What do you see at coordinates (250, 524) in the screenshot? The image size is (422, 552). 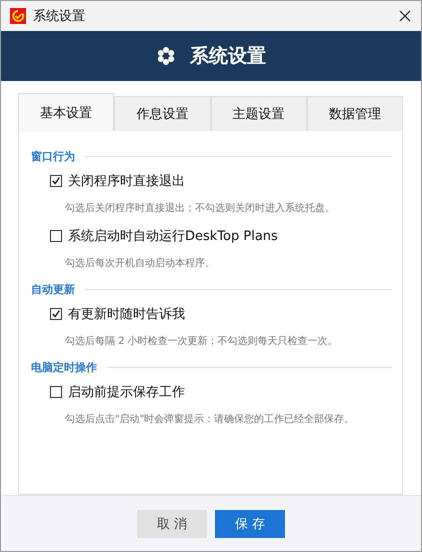 I see `save-button: 保 存` at bounding box center [250, 524].